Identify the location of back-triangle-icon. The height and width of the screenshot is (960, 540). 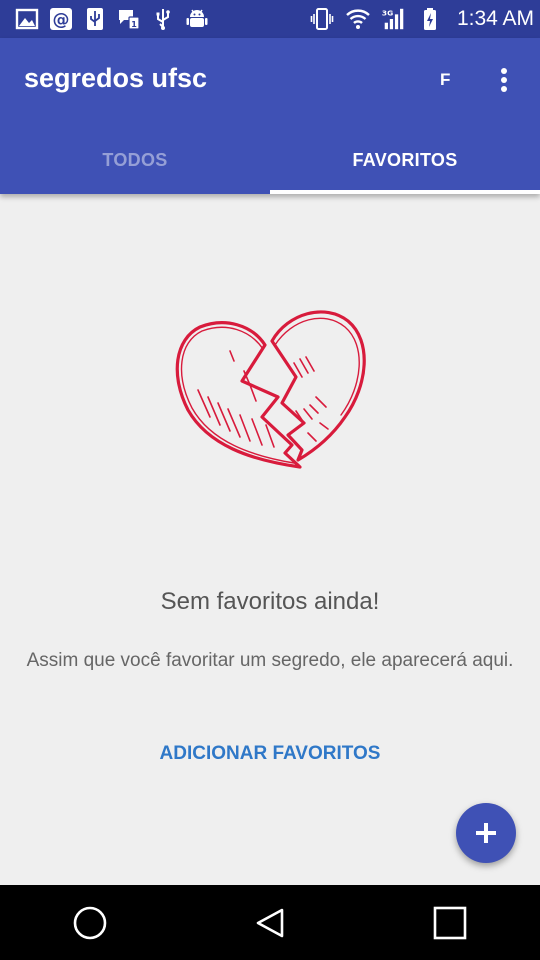
(270, 922).